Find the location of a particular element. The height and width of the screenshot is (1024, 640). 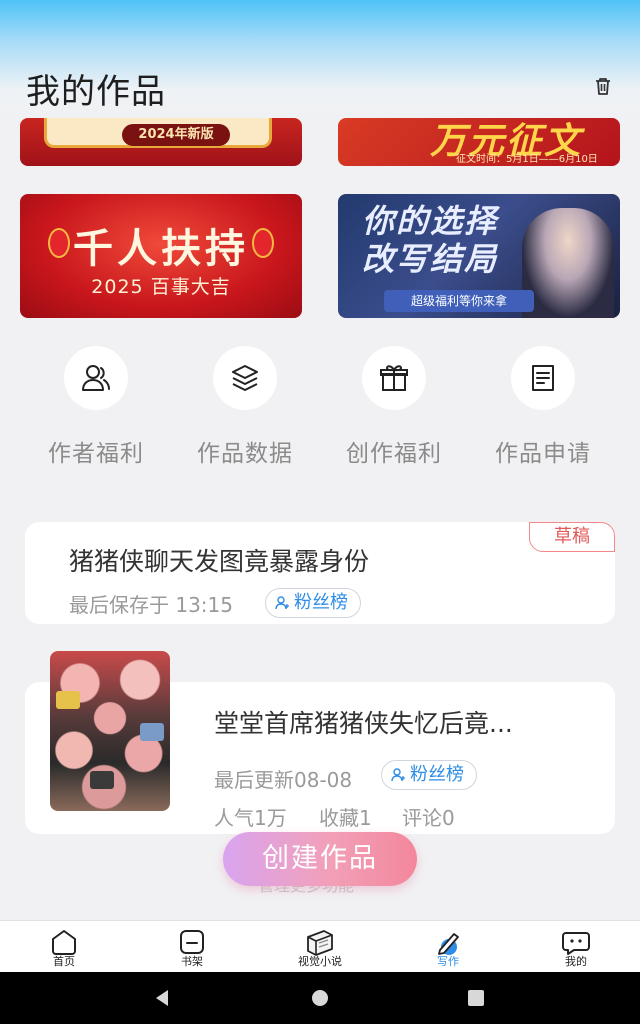

home-circle-icon is located at coordinates (320, 998).